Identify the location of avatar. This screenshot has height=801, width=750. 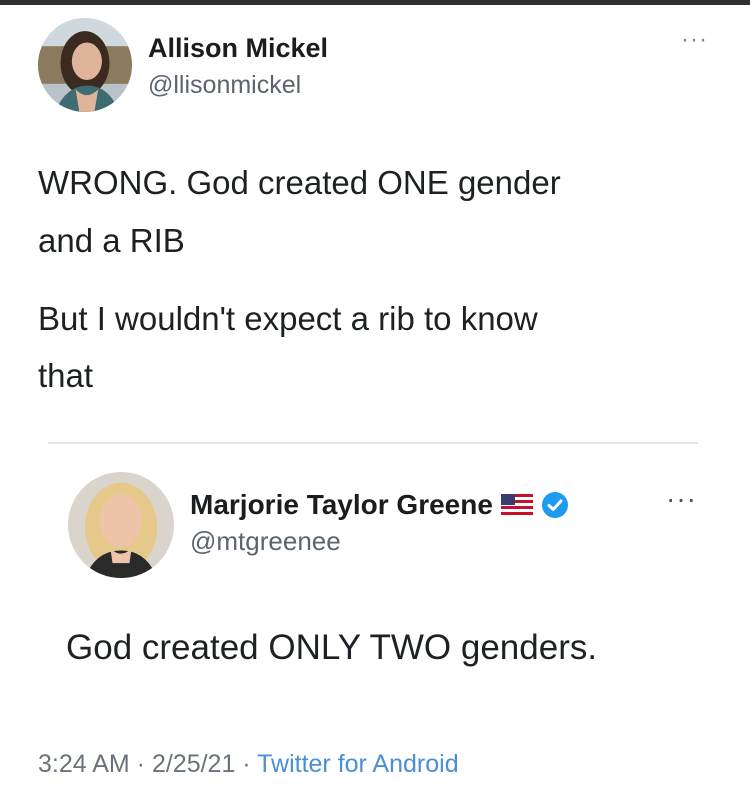
(85, 65).